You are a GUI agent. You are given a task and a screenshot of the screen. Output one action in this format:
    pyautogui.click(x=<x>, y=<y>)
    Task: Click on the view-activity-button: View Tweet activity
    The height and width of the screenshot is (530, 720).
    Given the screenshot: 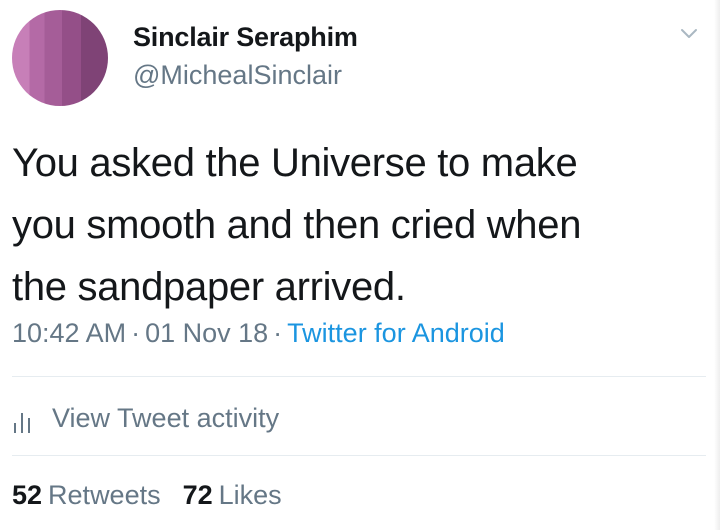 What is the action you would take?
    pyautogui.click(x=145, y=418)
    